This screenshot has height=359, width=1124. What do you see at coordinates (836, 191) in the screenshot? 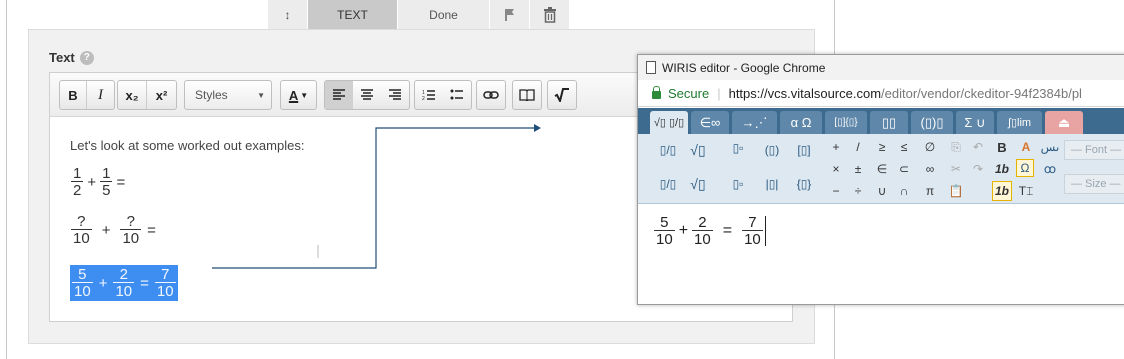
I see `minus-icon: −` at bounding box center [836, 191].